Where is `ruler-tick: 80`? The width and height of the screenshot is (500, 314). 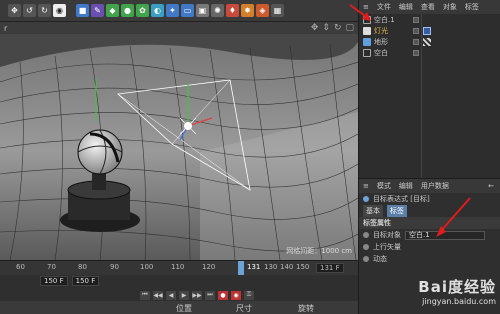
ruler-tick: 80 is located at coordinates (82, 267).